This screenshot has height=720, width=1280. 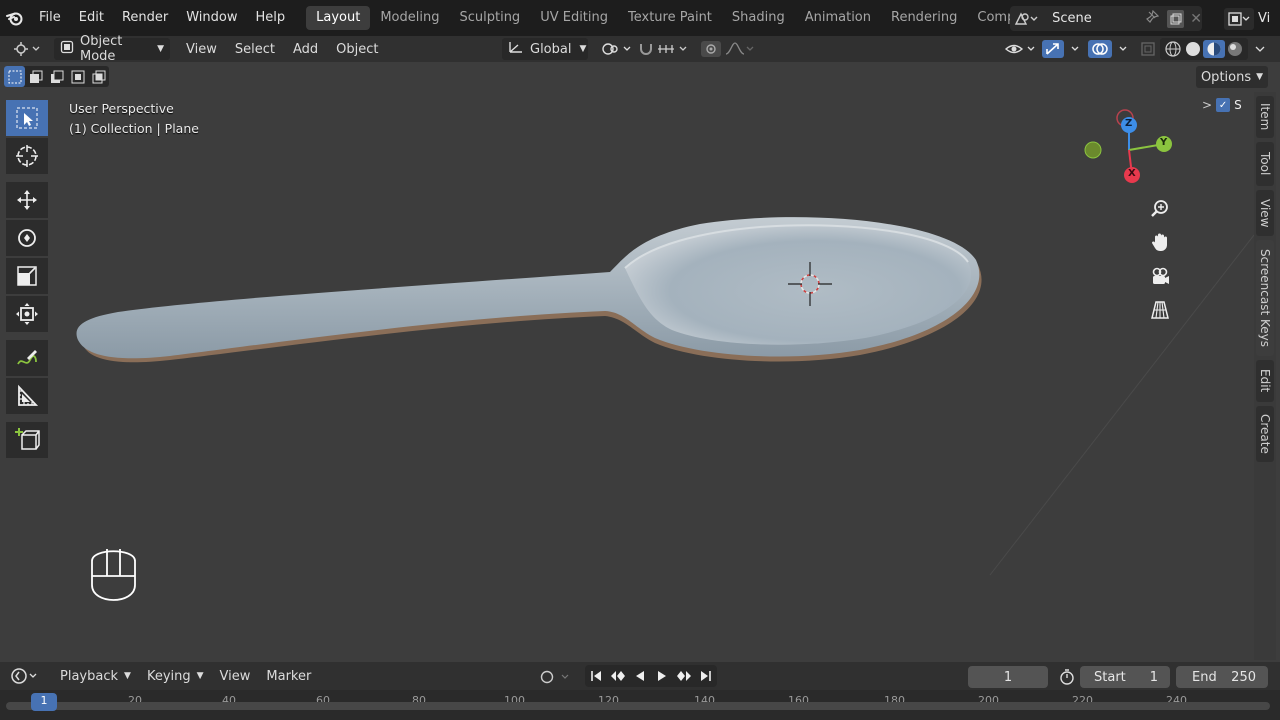 I want to click on xray-toggle, so click(x=1148, y=49).